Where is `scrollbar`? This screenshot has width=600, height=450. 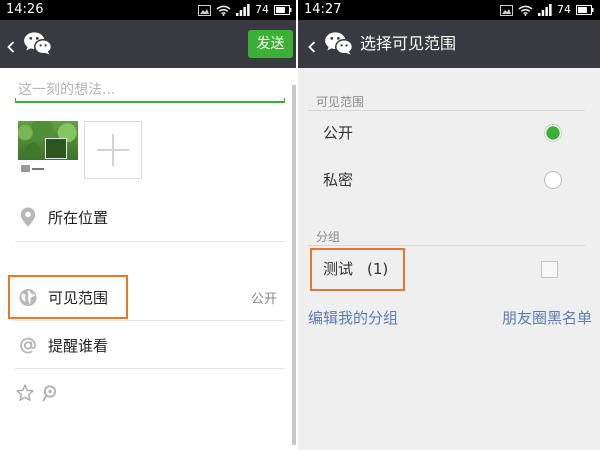 scrollbar is located at coordinates (294, 265).